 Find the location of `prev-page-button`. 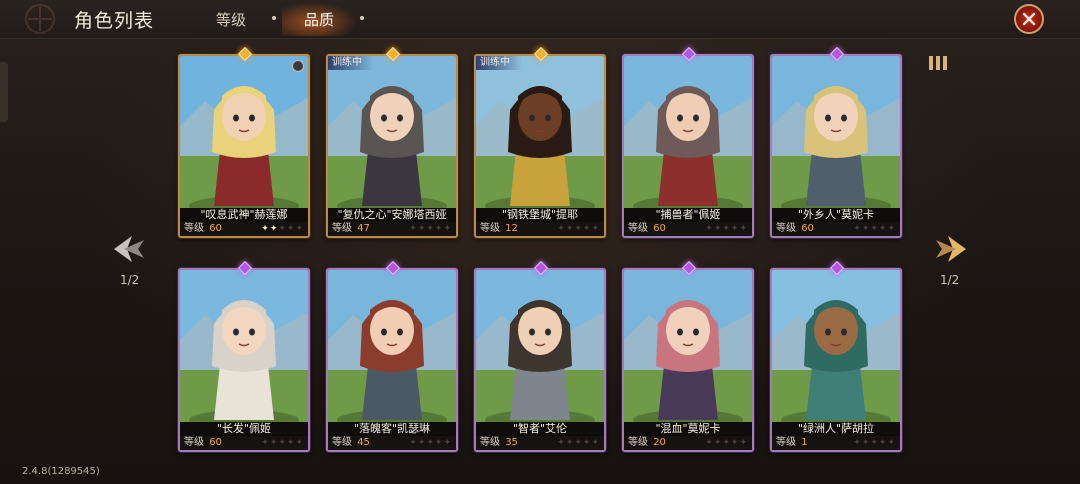

prev-page-button is located at coordinates (130, 249).